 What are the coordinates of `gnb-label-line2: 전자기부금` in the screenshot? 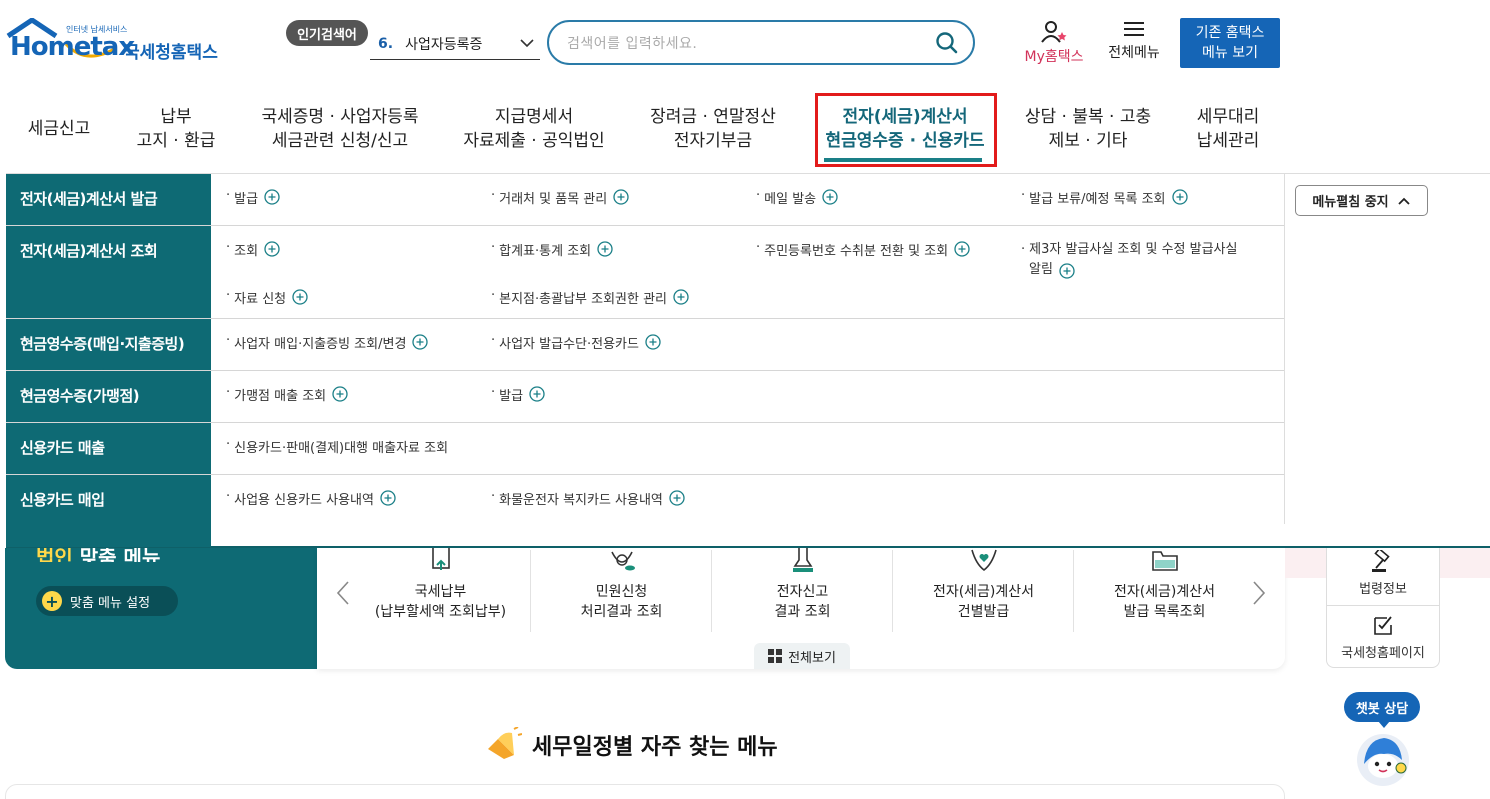 It's located at (713, 141).